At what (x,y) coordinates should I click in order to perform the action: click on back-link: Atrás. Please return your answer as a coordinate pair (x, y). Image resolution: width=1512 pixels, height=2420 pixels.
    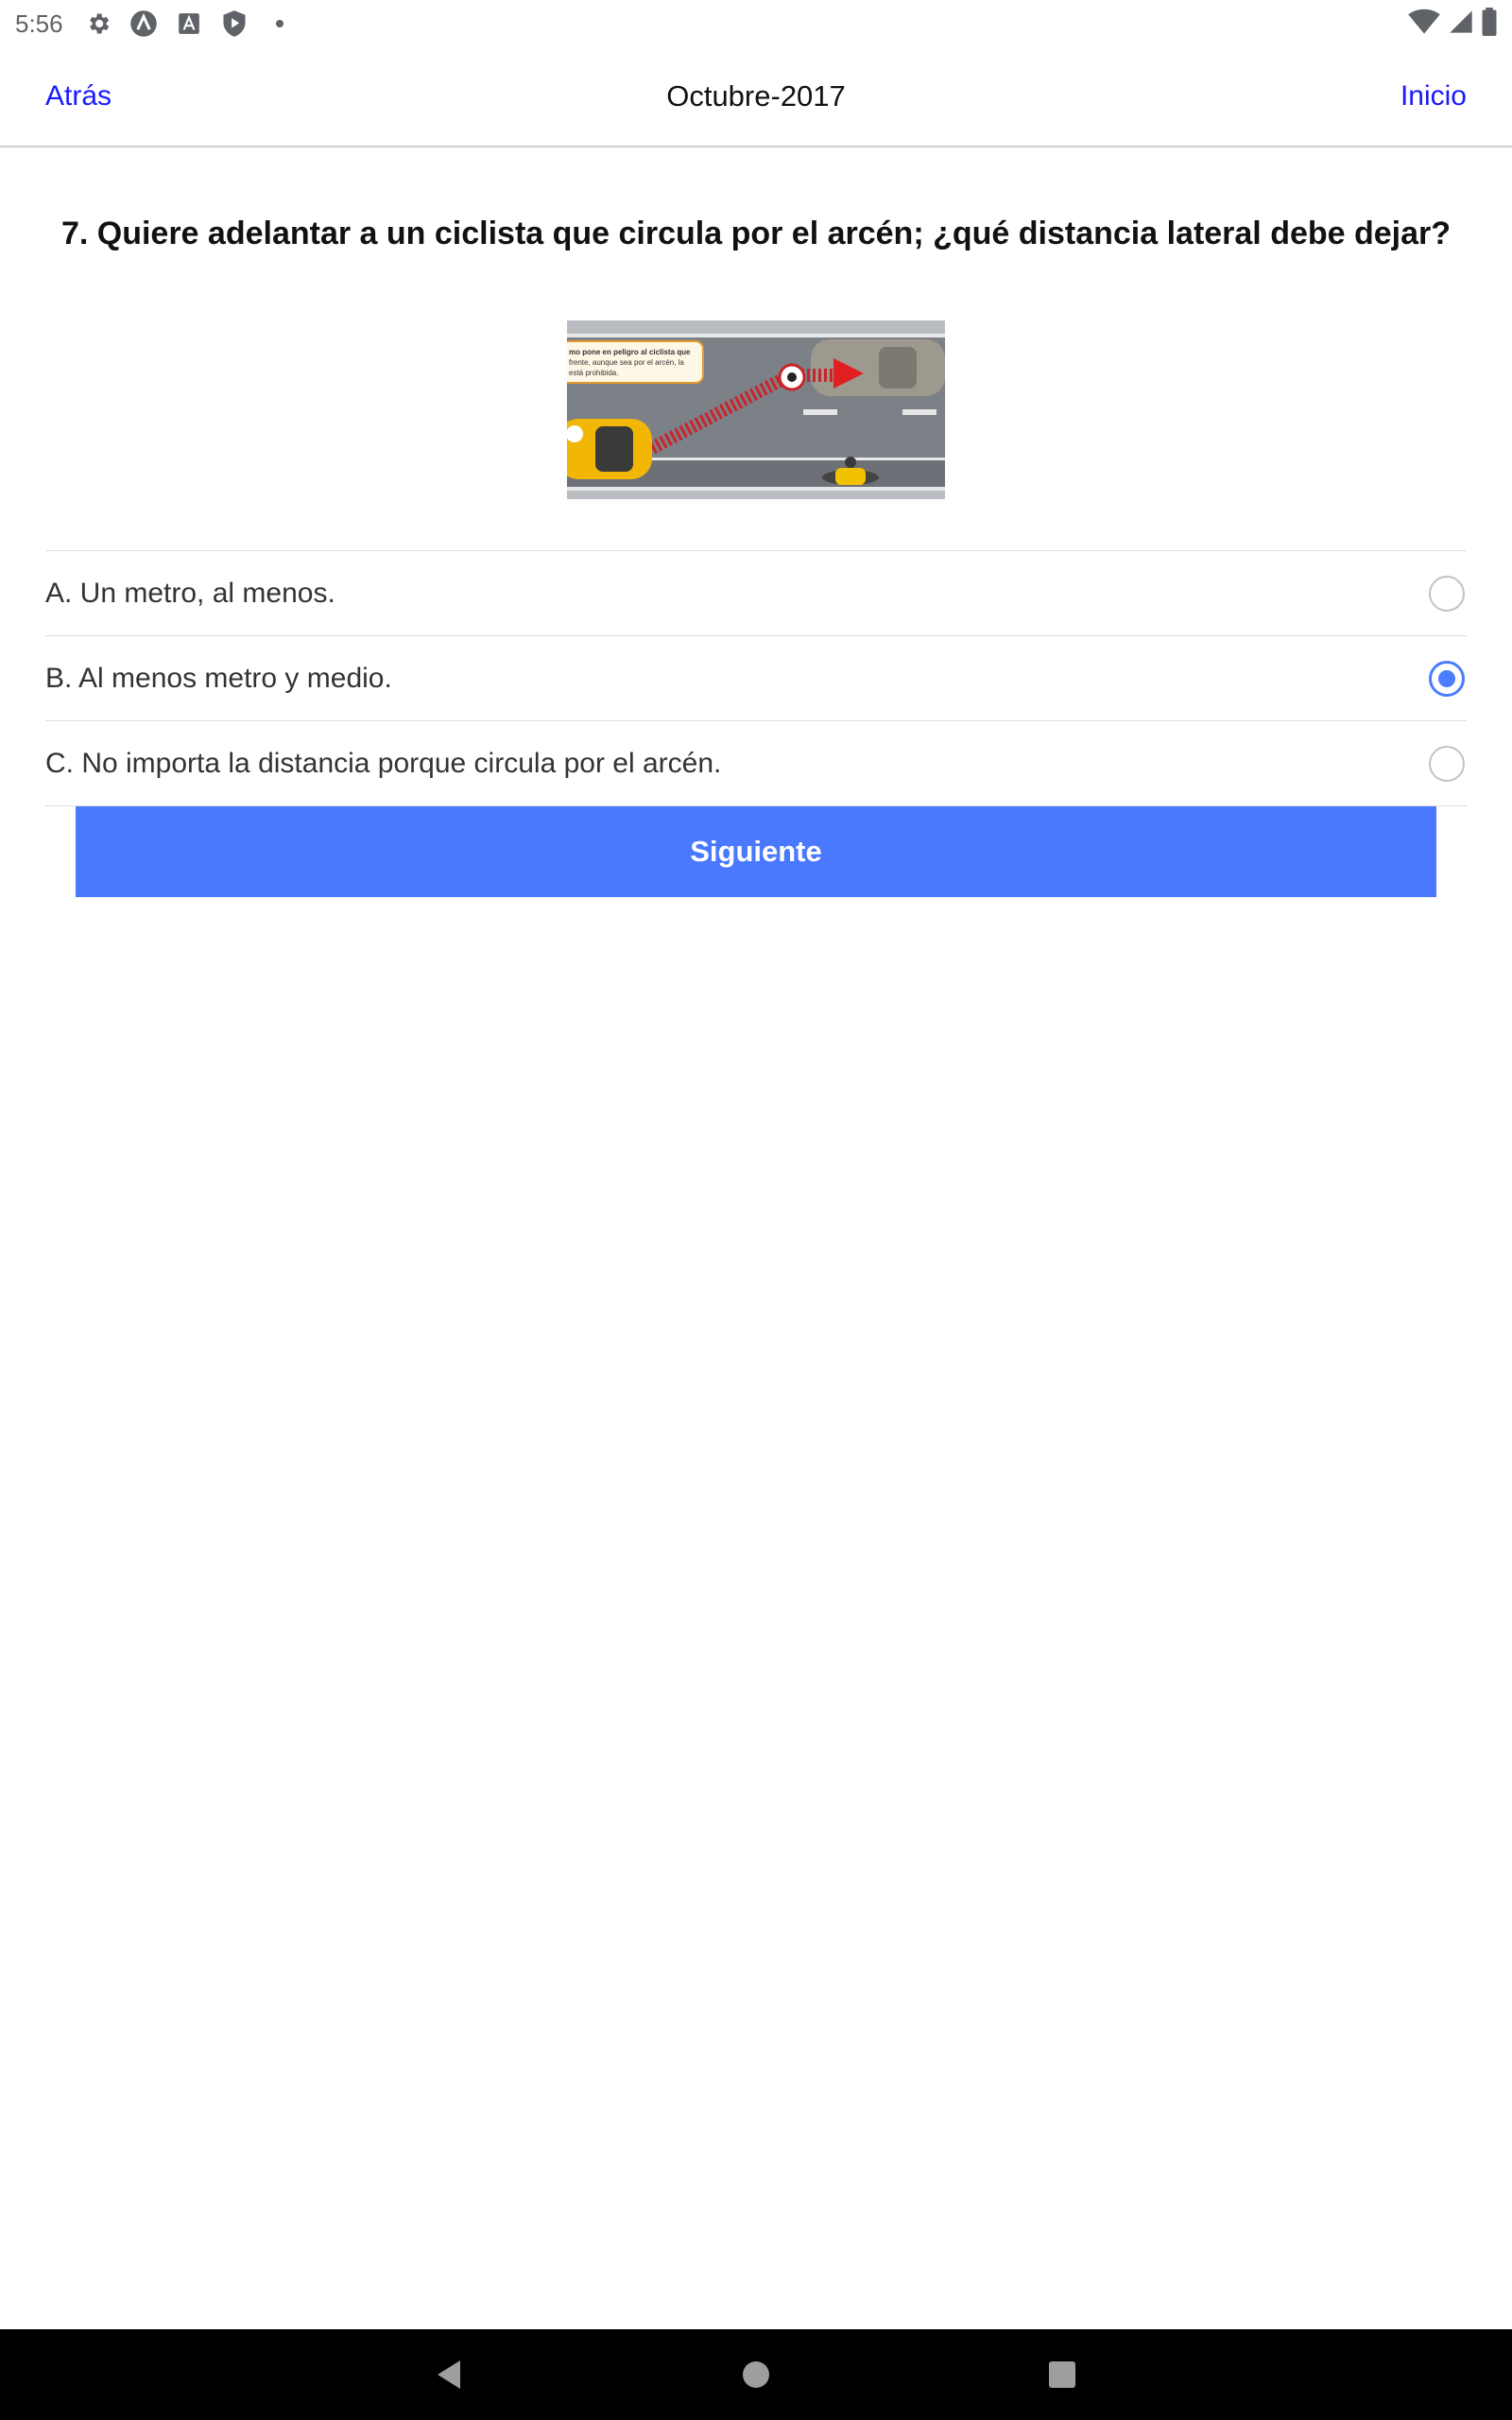
    Looking at the image, I should click on (78, 96).